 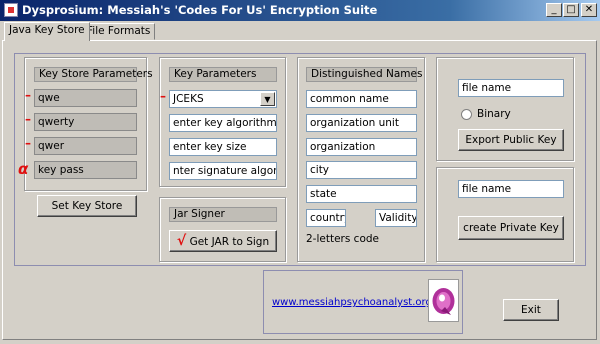 What do you see at coordinates (93, 74) in the screenshot?
I see `keystore-header: Key Store Parameters` at bounding box center [93, 74].